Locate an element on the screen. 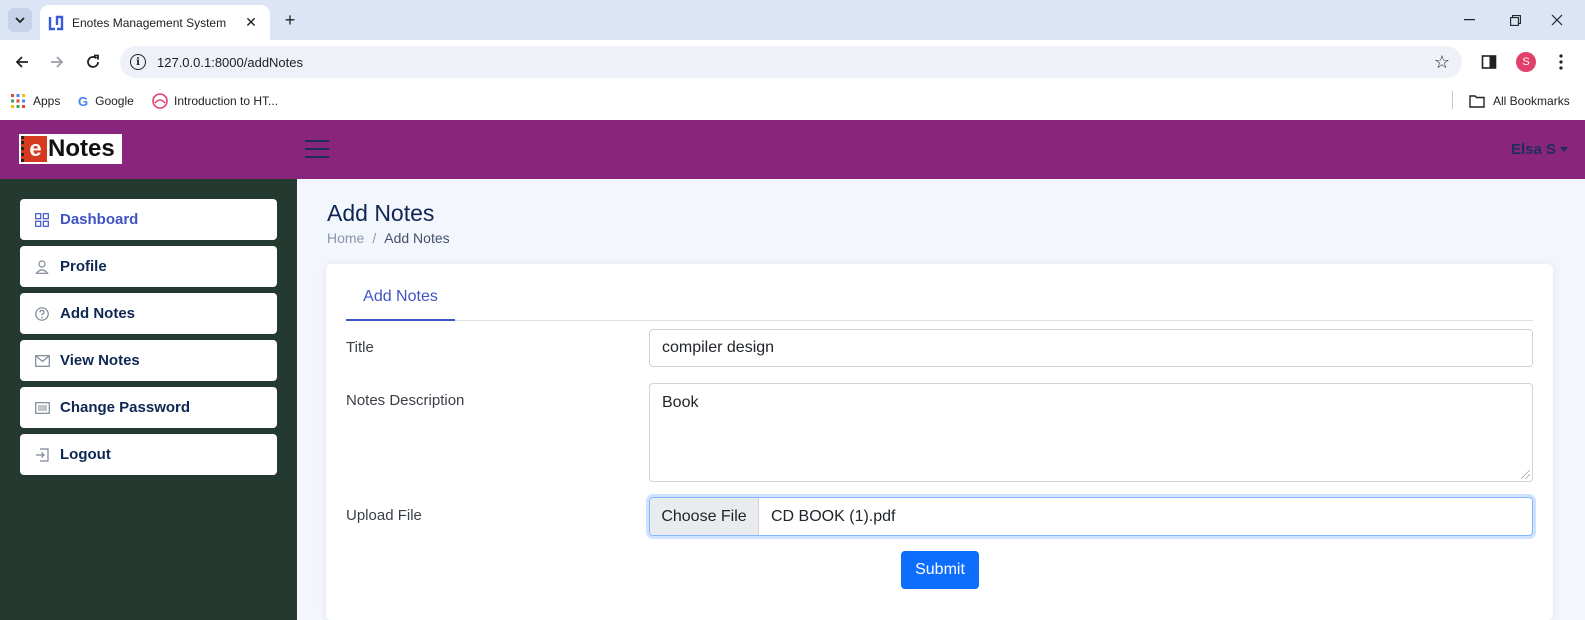  tab-title: Enotes Management System is located at coordinates (149, 22).